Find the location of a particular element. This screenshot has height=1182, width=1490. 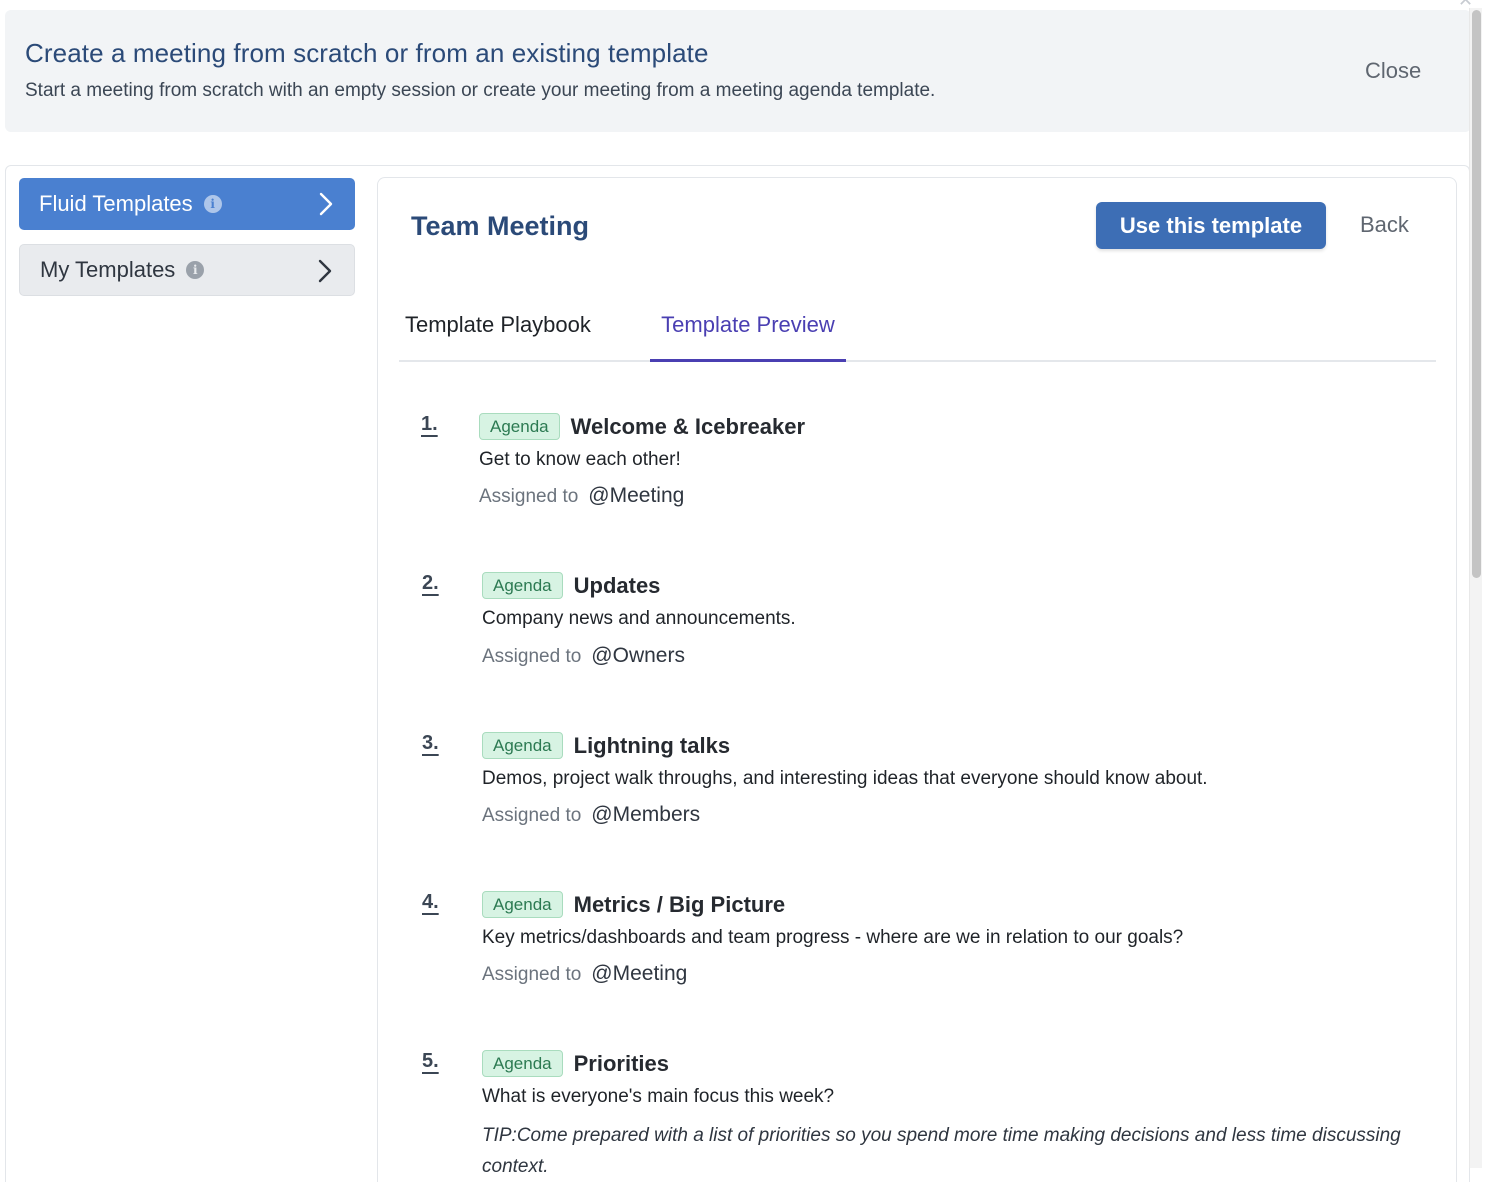

tab-template-playbook: Template Playbook is located at coordinates (498, 337).